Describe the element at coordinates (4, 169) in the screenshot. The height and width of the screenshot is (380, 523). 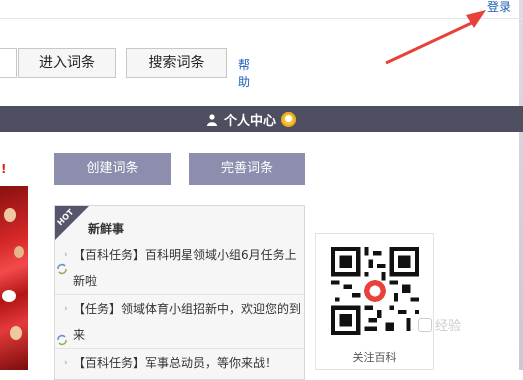
I see `left-edge-mark: !` at that location.